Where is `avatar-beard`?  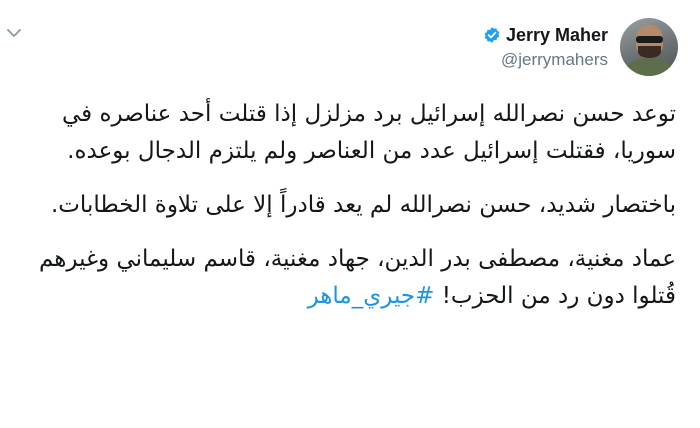 avatar-beard is located at coordinates (649, 52).